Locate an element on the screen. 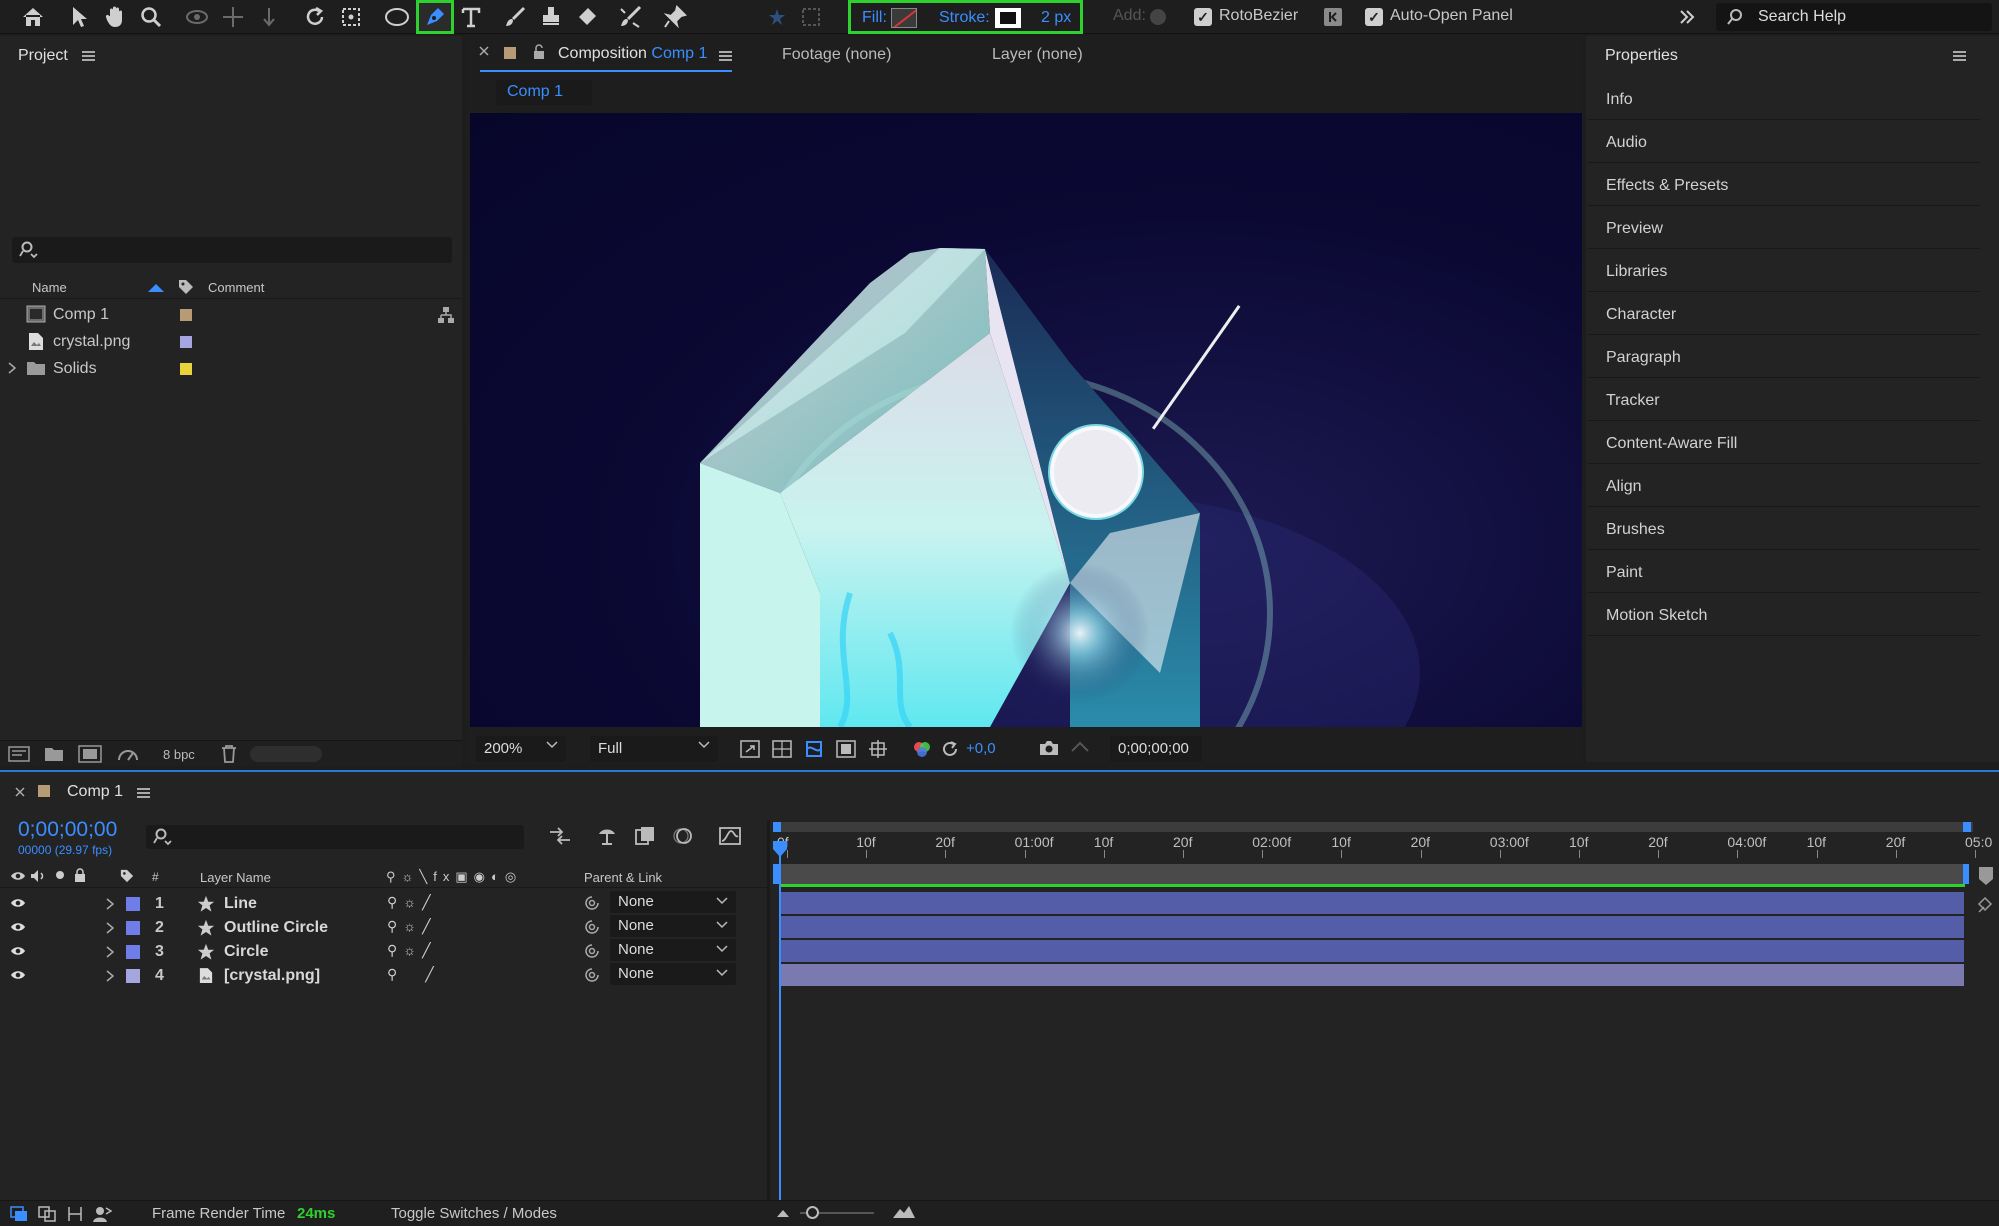  current-time-display: 0;00;00;00 is located at coordinates (1156, 749).